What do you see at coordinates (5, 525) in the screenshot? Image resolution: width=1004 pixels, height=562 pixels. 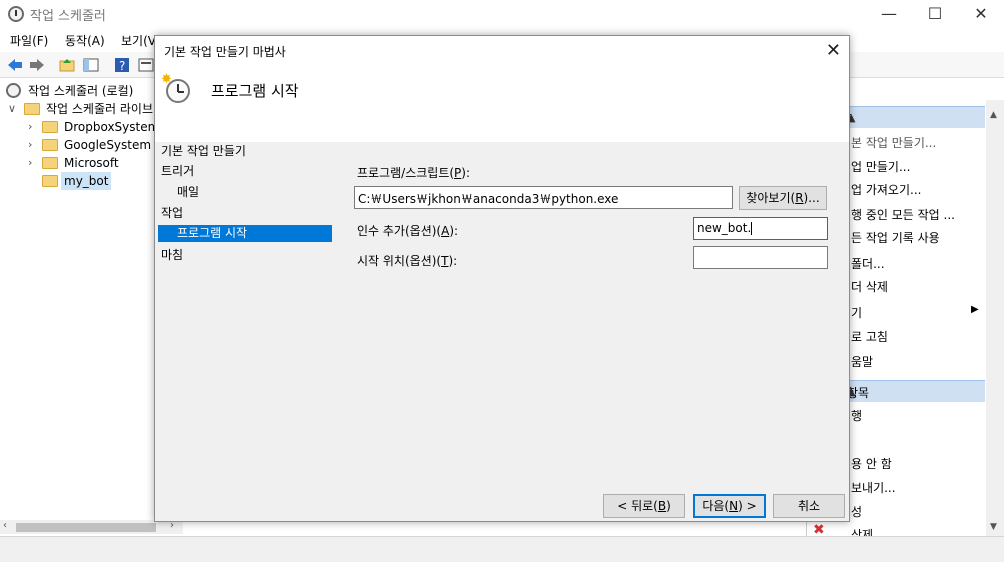 I see `scroll-left-icon: ‹` at bounding box center [5, 525].